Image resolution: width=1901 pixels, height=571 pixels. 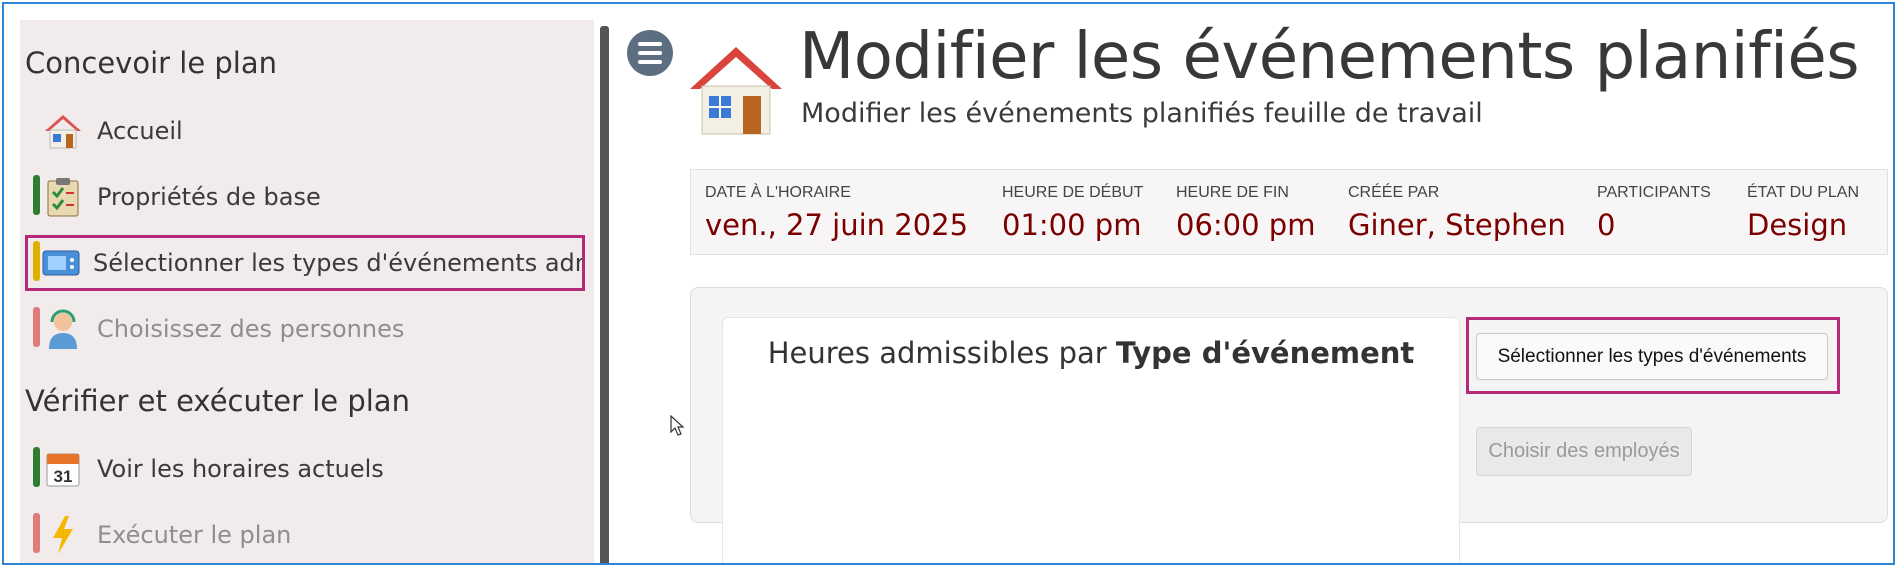 What do you see at coordinates (1246, 213) in the screenshot?
I see `info-end-time: HEURE DE FIN 06:00 pm` at bounding box center [1246, 213].